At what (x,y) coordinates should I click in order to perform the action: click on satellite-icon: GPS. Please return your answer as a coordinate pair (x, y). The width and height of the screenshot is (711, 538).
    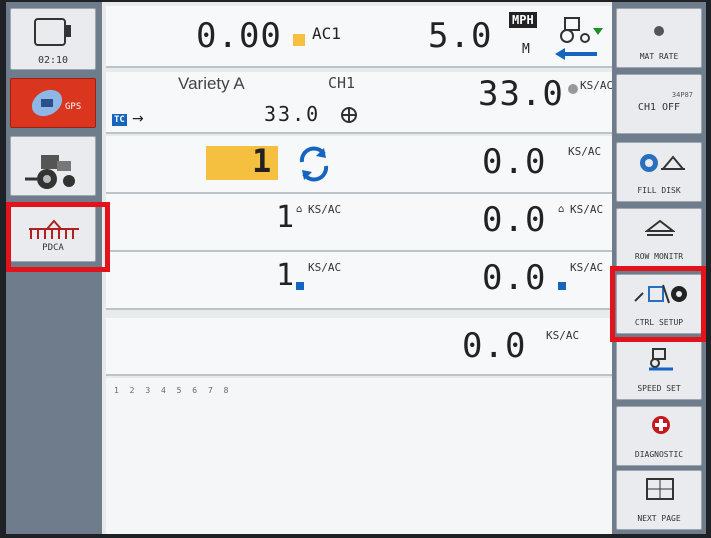
    Looking at the image, I should click on (56, 103).